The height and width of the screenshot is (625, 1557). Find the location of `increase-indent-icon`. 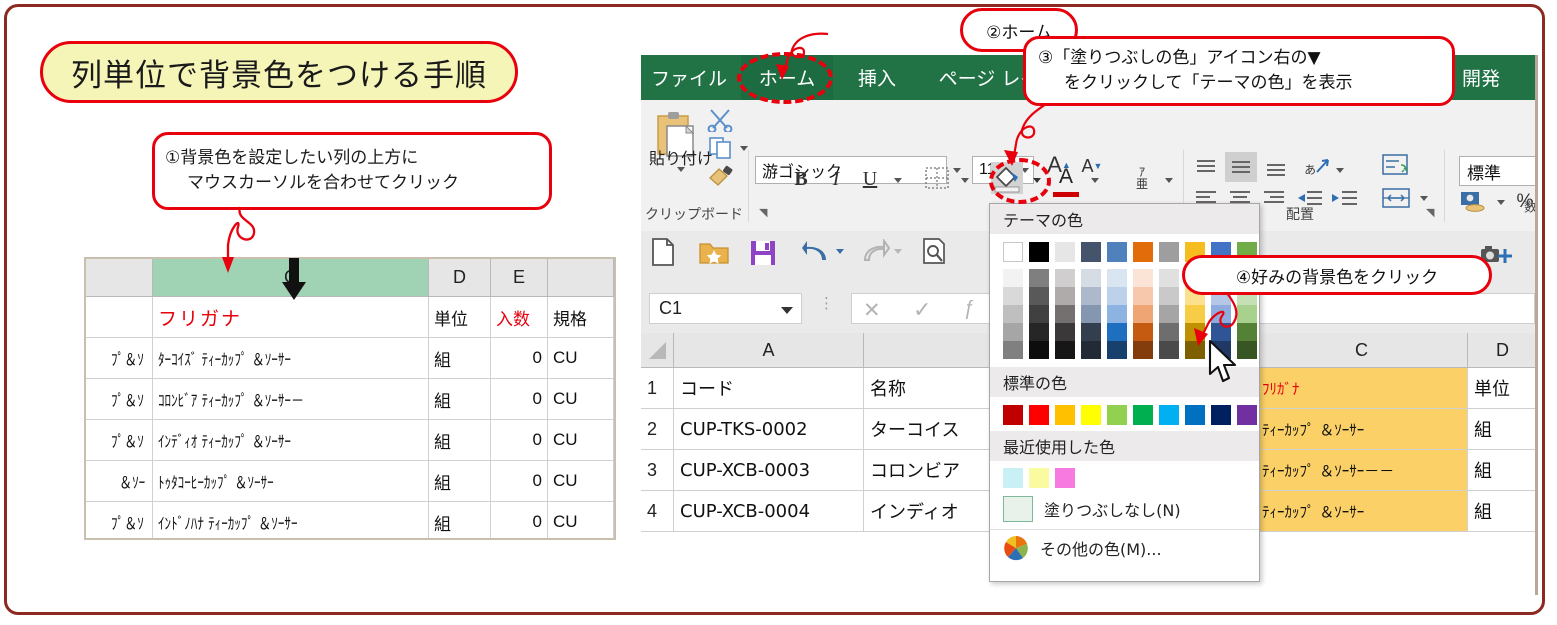

increase-indent-icon is located at coordinates (1345, 198).